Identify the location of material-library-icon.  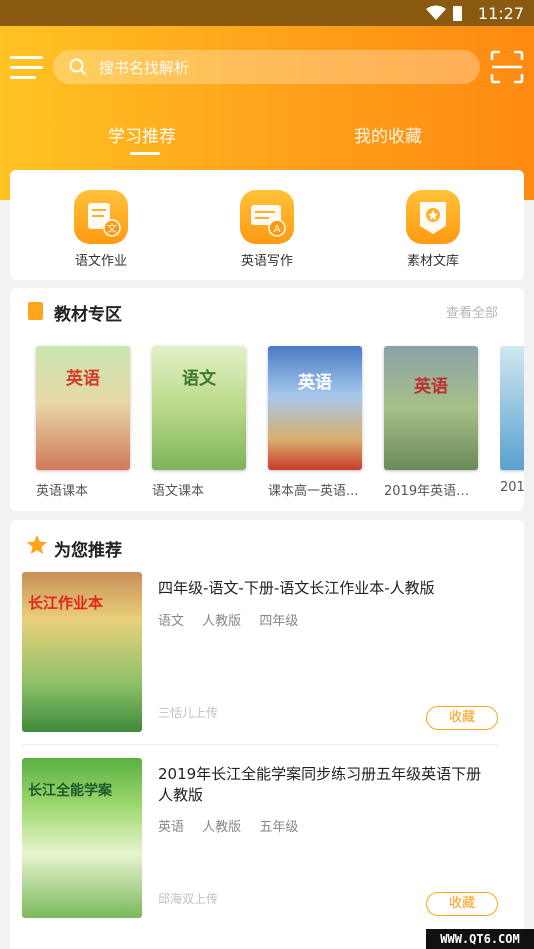
(433, 217).